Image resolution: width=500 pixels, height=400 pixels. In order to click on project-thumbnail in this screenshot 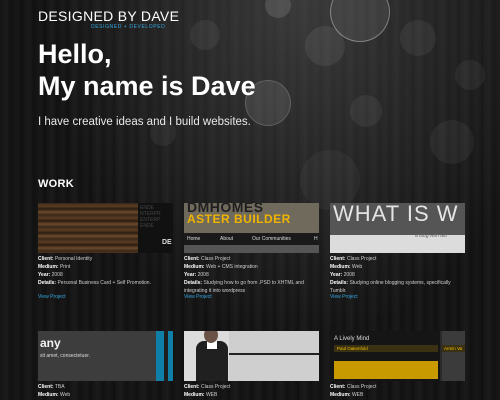, I will do `click(251, 356)`.